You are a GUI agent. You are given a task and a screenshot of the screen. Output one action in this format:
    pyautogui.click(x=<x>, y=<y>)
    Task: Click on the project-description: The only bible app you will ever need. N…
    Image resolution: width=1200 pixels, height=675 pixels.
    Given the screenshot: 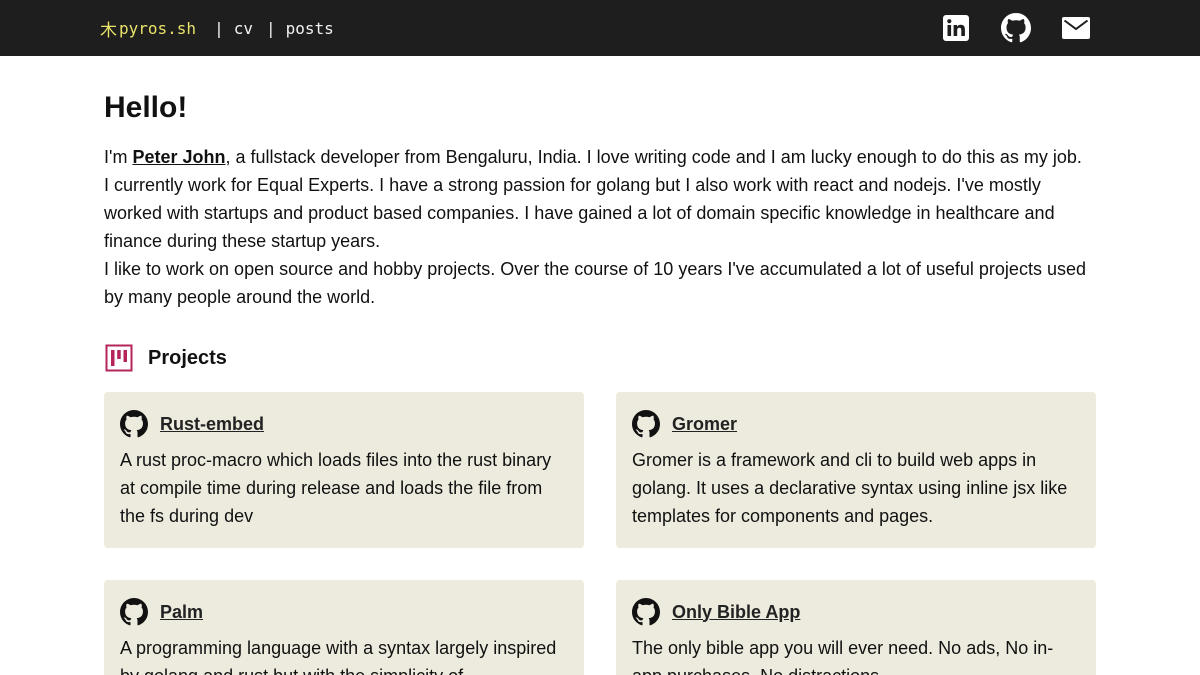 What is the action you would take?
    pyautogui.click(x=843, y=656)
    